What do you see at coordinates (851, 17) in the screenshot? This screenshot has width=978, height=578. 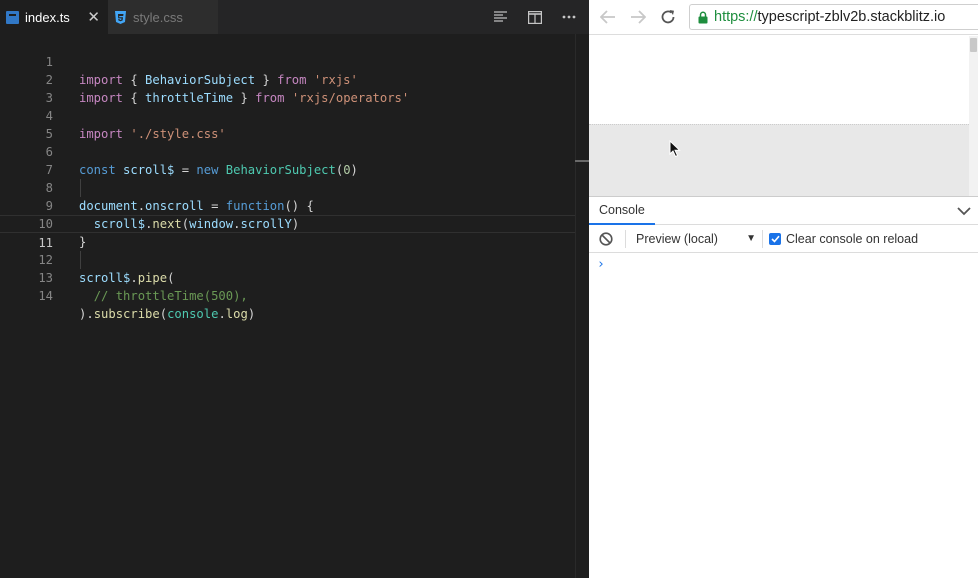 I see `url-host: typescript-zblv2b.stackblitz.io` at bounding box center [851, 17].